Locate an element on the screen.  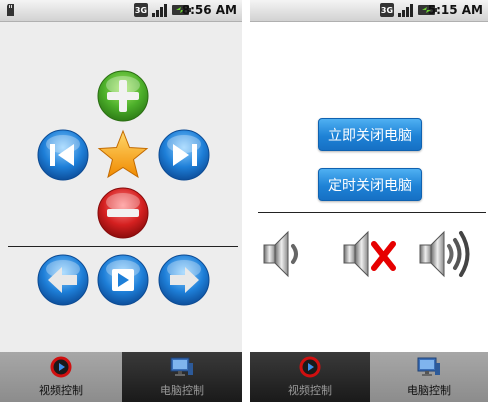
status-bar: 3G 5:15 AM is located at coordinates (369, 11).